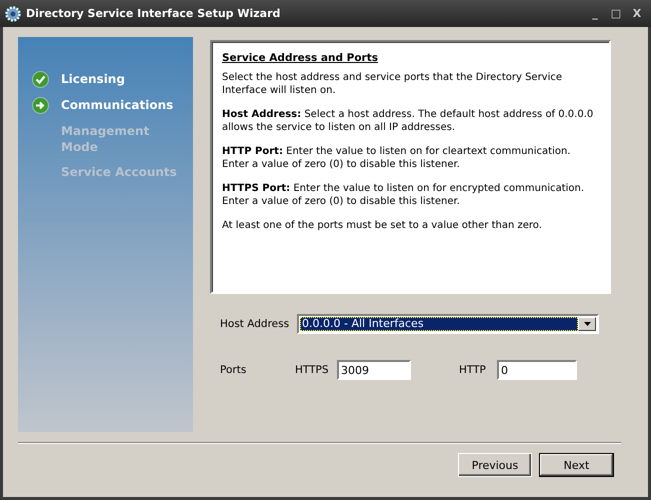 The height and width of the screenshot is (500, 651). I want to click on help-paragraph: HTTP Port: Enter the value to listen on for cleartext communication. Enter a value of zero (0) to disable this listener., so click(397, 158).